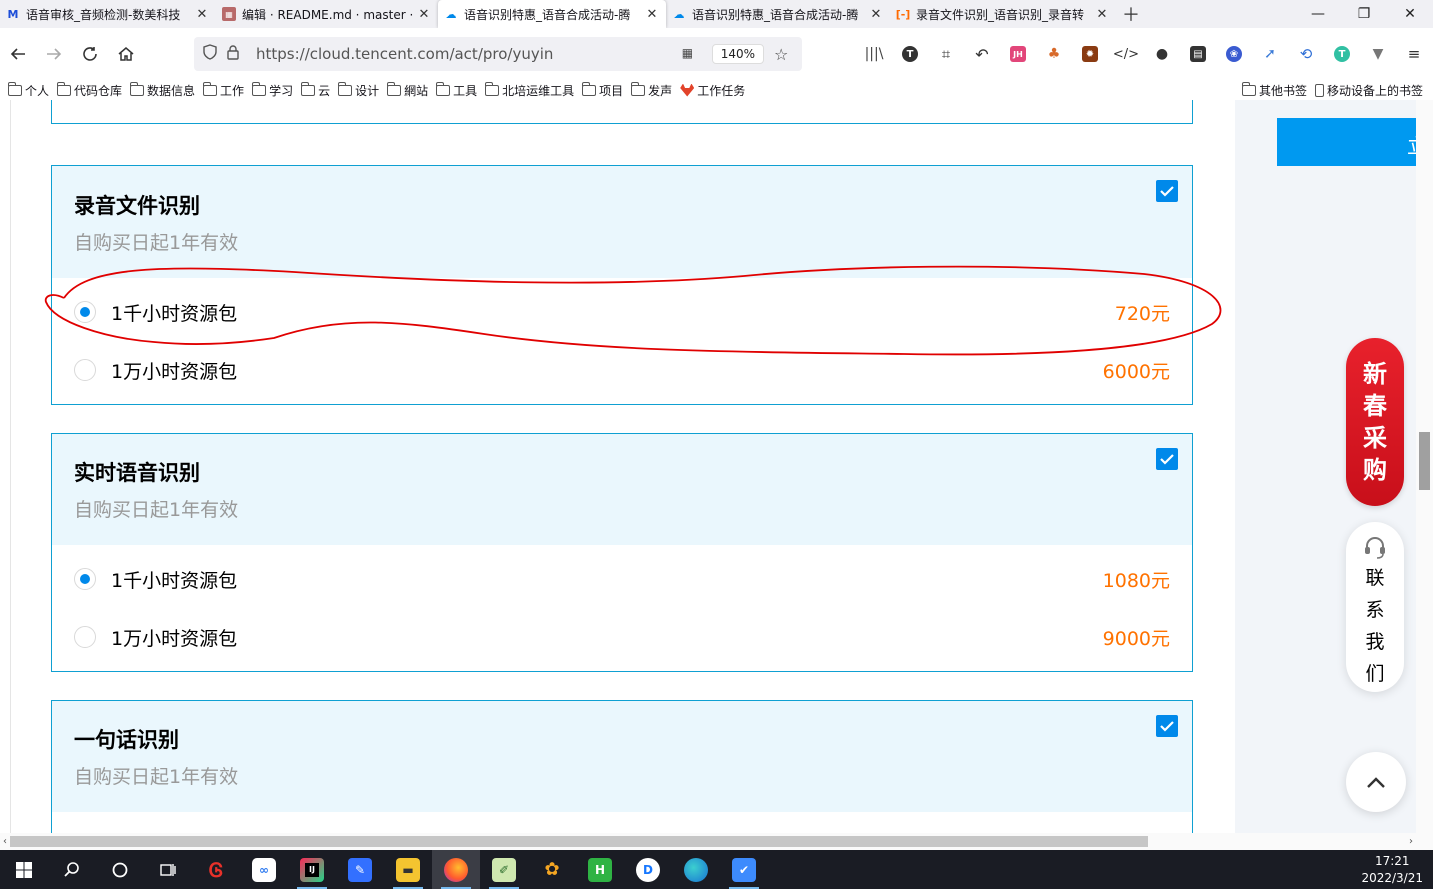  Describe the element at coordinates (622, 579) in the screenshot. I see `package-option: 1千小时资源包 1080元` at that location.